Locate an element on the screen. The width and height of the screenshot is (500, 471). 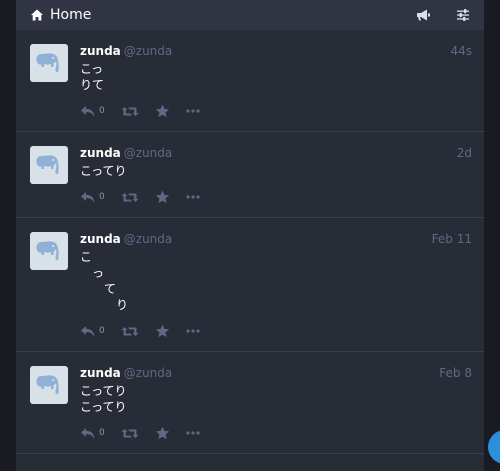
compose-button is located at coordinates (494, 447).